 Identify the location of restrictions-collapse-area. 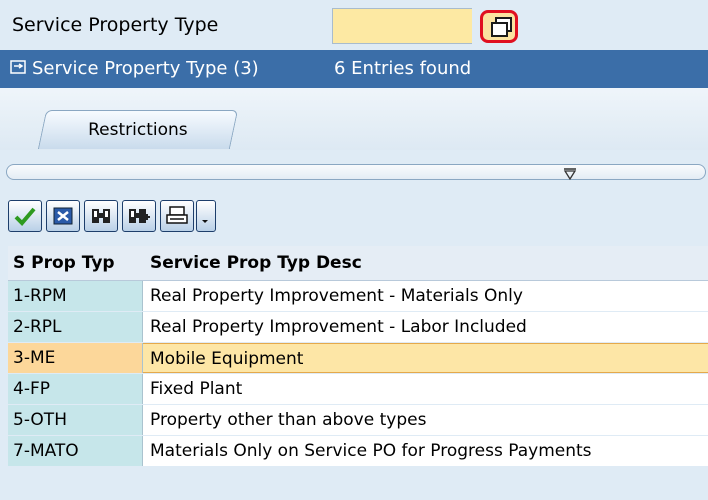
(354, 175).